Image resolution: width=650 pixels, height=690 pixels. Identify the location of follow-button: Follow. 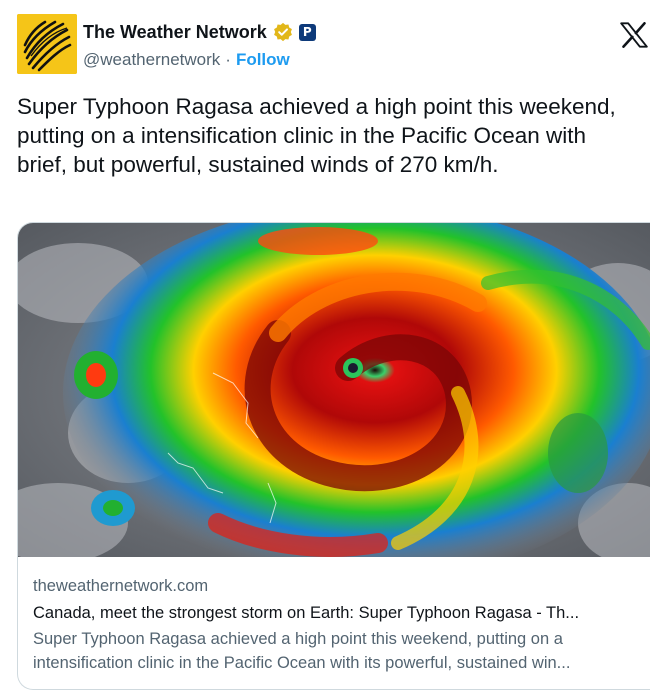
(263, 60).